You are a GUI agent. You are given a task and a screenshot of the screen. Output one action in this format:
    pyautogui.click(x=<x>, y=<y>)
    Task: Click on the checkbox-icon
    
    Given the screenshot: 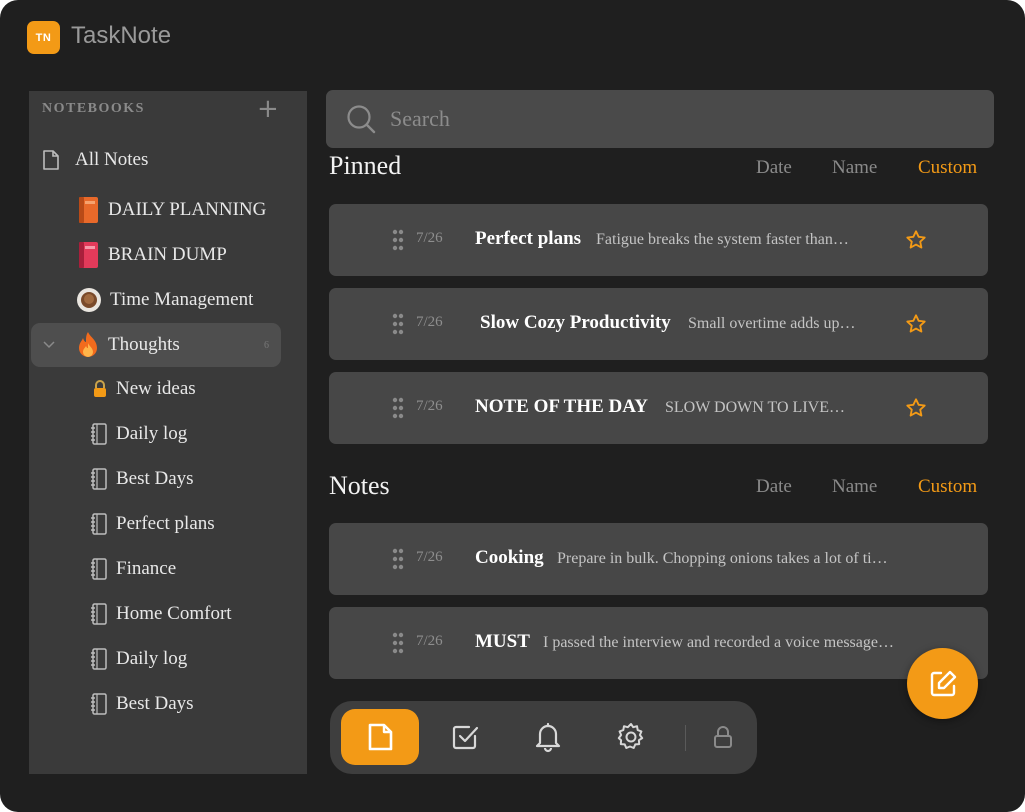 What is the action you would take?
    pyautogui.click(x=465, y=737)
    